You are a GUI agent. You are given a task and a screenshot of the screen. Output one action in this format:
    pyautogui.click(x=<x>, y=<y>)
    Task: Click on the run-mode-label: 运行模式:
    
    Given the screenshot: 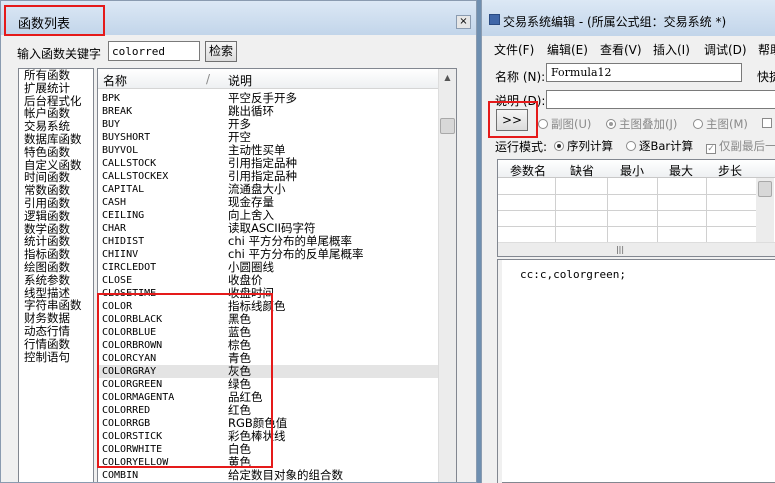 What is the action you would take?
    pyautogui.click(x=521, y=147)
    